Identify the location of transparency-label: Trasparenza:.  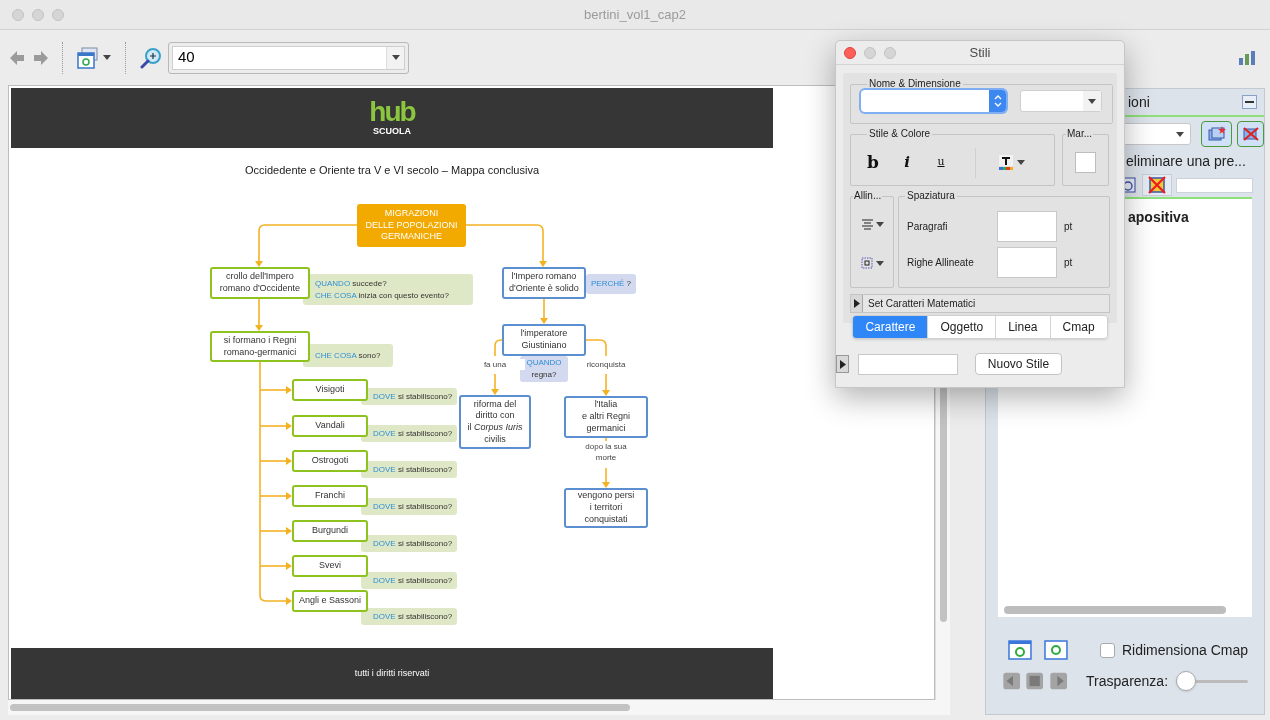
(1127, 681).